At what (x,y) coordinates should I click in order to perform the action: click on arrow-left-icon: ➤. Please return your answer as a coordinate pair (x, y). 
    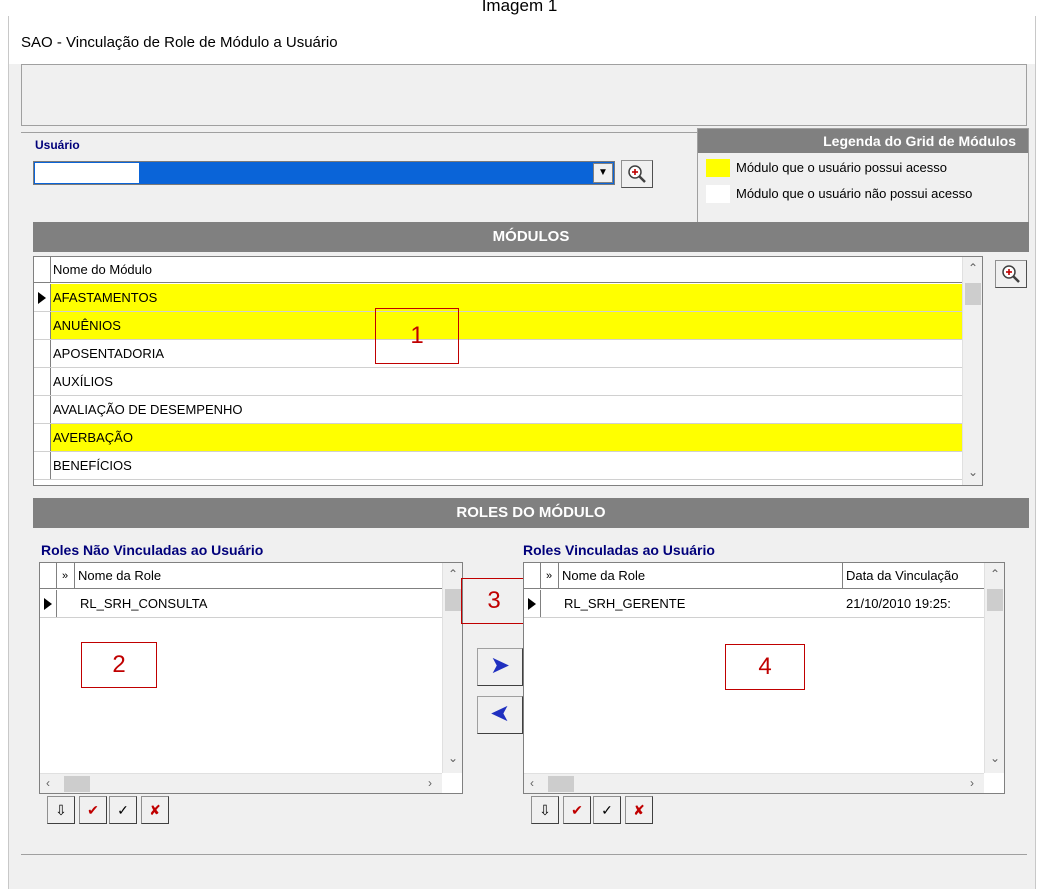
    Looking at the image, I should click on (500, 713).